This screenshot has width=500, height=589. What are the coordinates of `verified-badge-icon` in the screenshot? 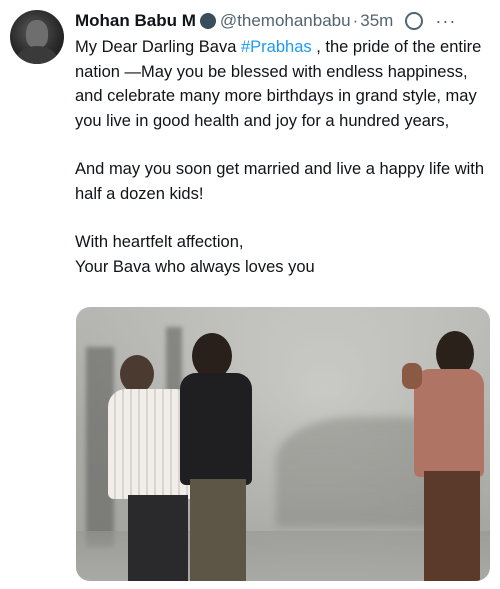 It's located at (207, 21).